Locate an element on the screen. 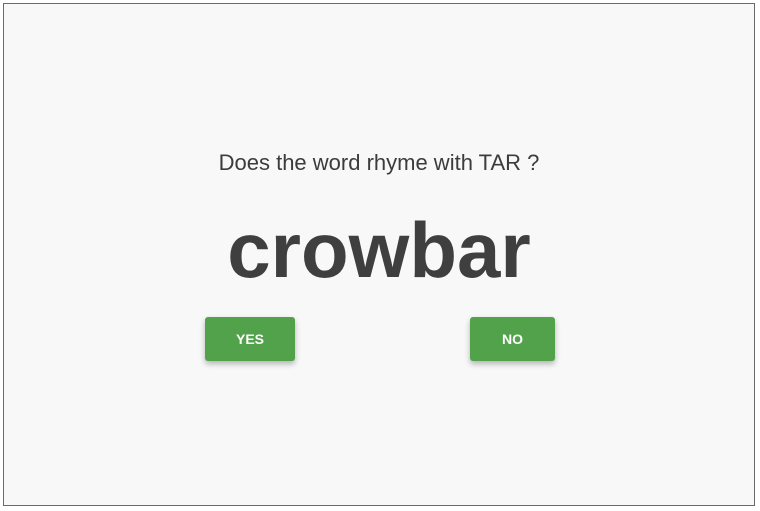 The width and height of the screenshot is (760, 511). target-word: crowbar is located at coordinates (379, 250).